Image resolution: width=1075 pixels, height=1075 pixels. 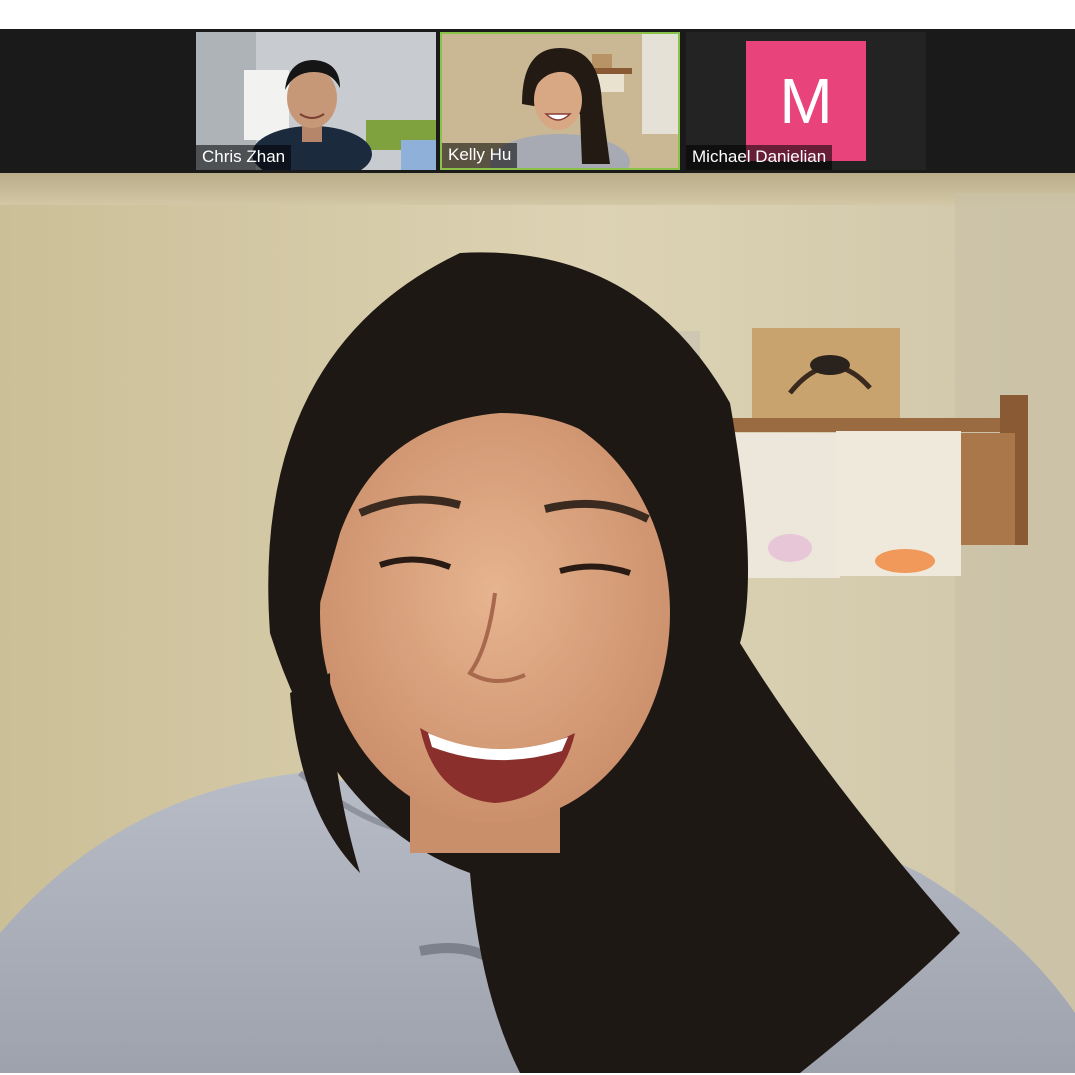 I want to click on avatar: M, so click(x=806, y=101).